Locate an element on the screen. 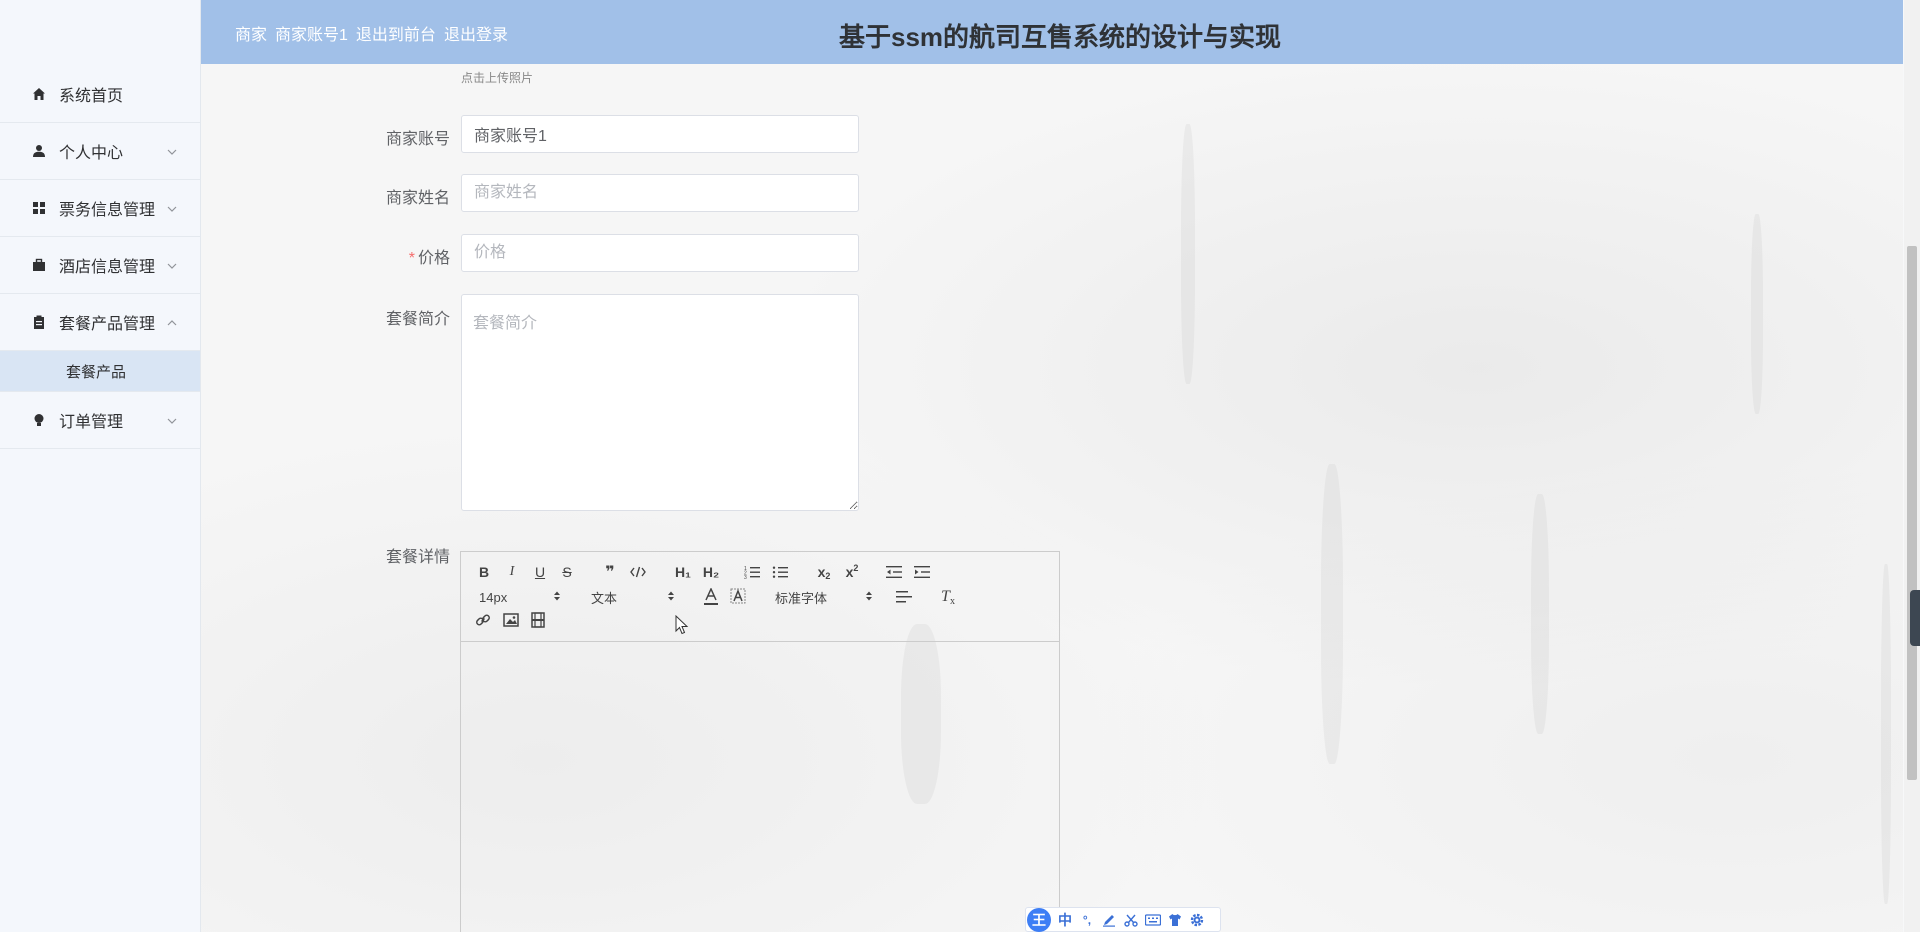 This screenshot has width=1920, height=932. price-input is located at coordinates (660, 253).